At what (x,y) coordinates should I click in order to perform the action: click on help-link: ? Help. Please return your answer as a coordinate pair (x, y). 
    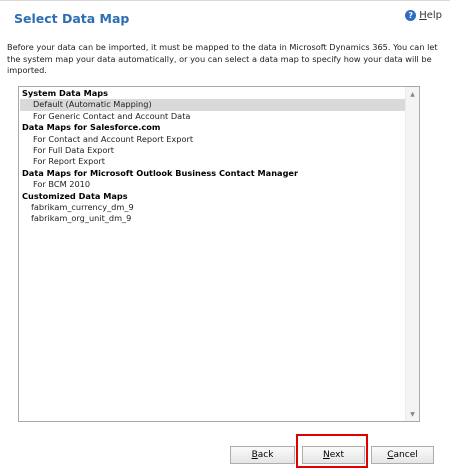
    Looking at the image, I should click on (423, 15).